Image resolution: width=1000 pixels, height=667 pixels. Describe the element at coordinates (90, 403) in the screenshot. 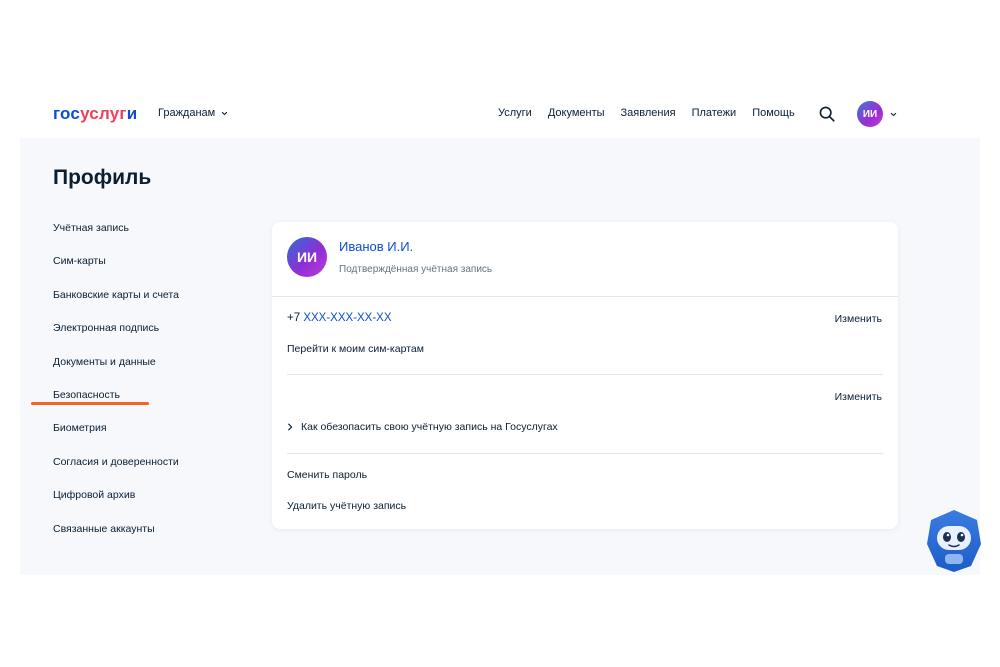

I see `active-item-underline` at that location.